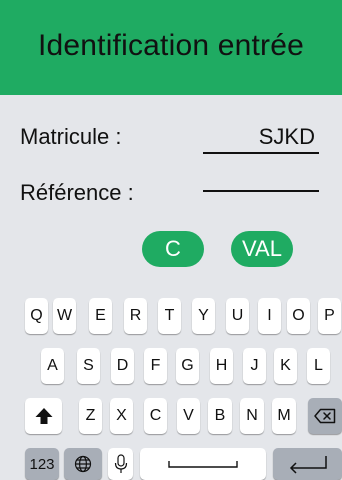 This screenshot has width=342, height=480. I want to click on key-a: A, so click(52, 366).